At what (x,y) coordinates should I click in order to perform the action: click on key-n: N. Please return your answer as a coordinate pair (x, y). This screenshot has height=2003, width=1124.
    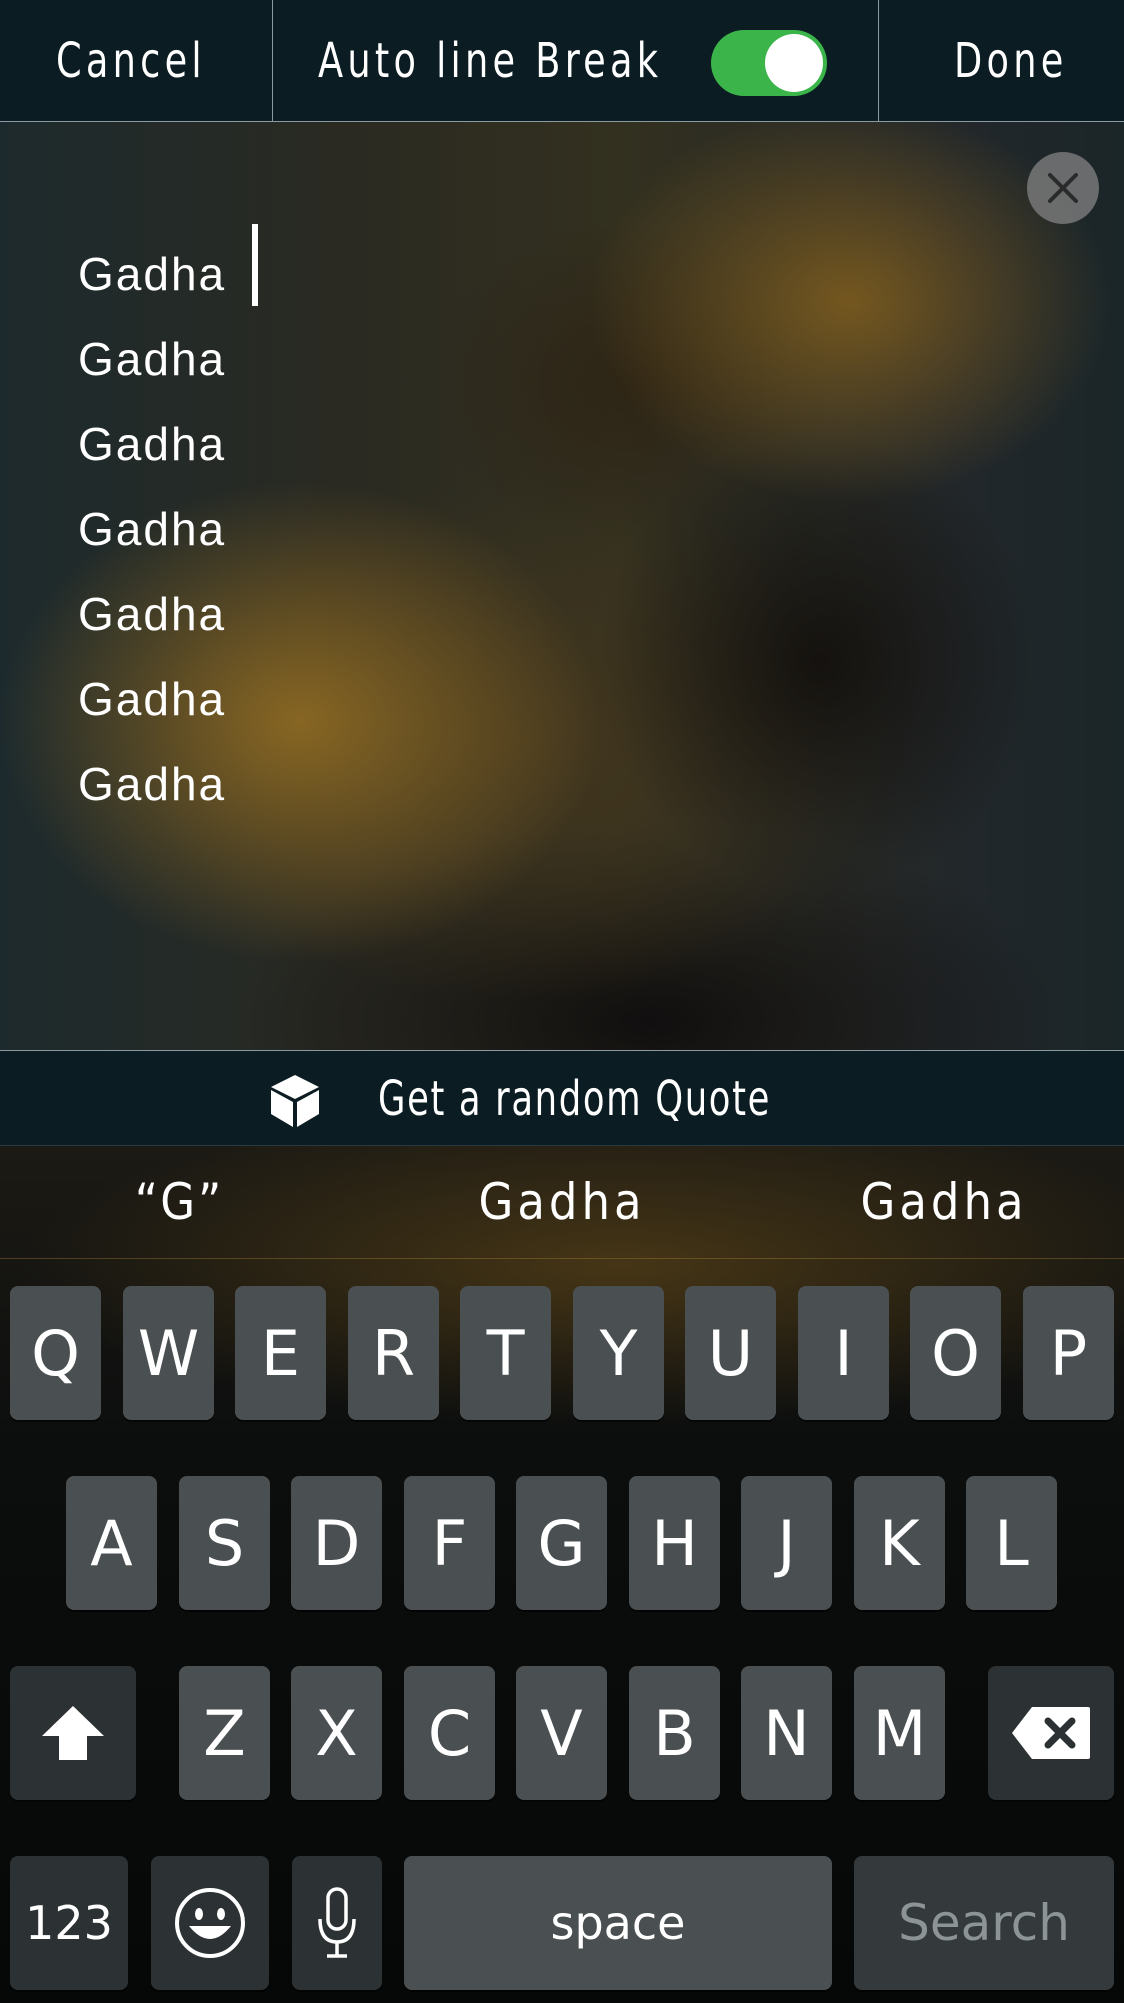
    Looking at the image, I should click on (786, 1733).